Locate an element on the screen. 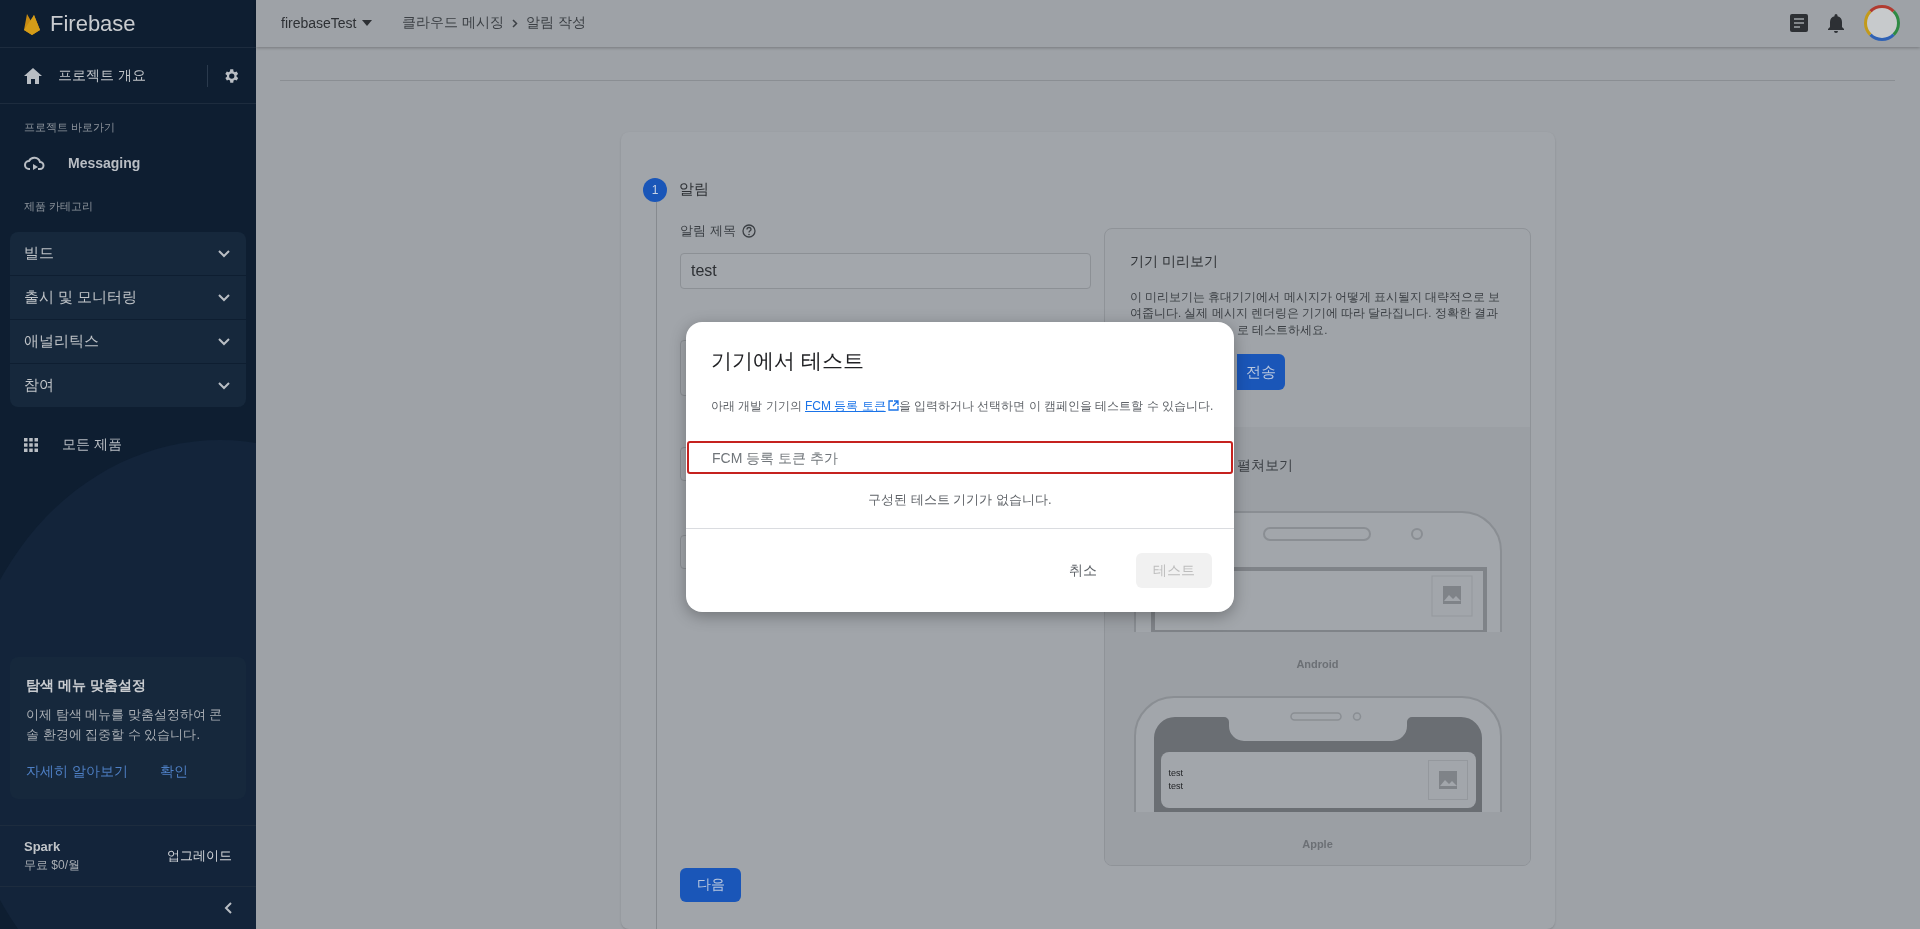  cloud-icon is located at coordinates (35, 163).